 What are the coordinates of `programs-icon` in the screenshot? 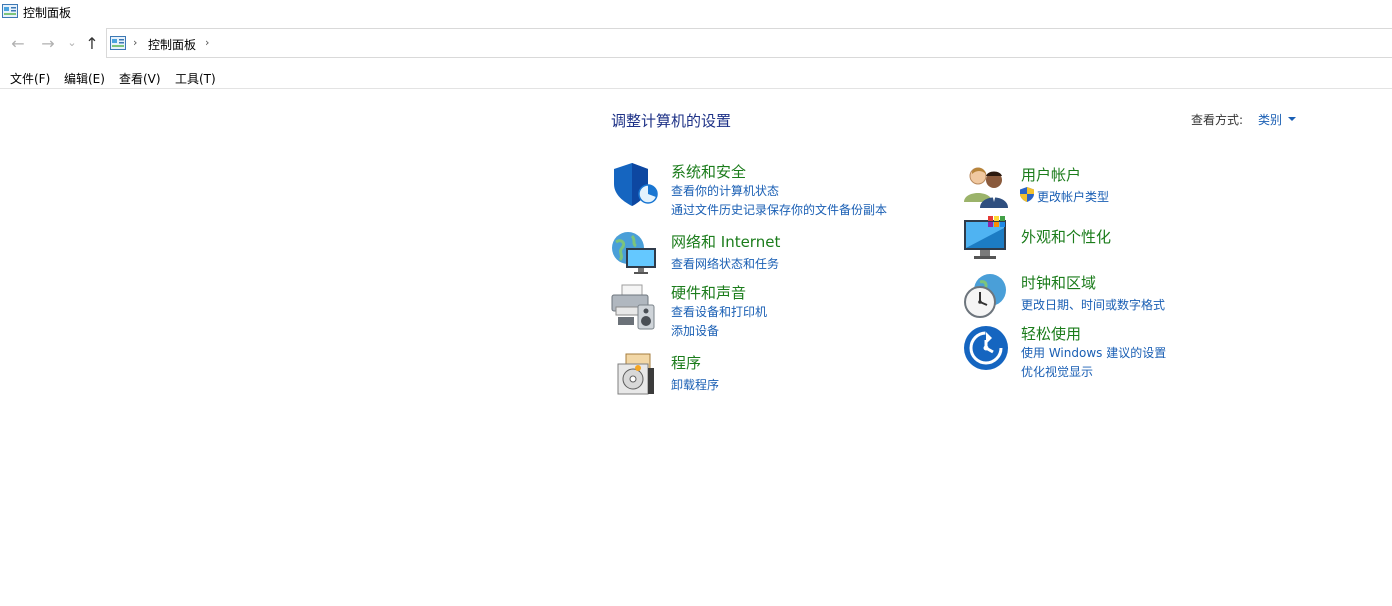 It's located at (636, 374).